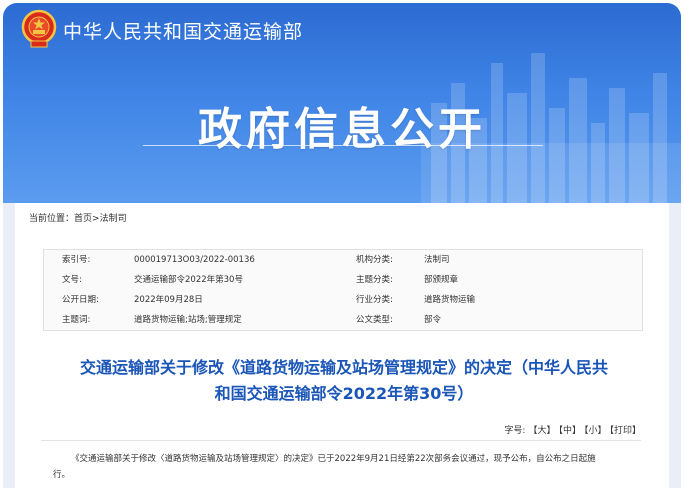 The height and width of the screenshot is (488, 684). I want to click on meta-value: 道路货物运输;站场;管理规定, so click(188, 320).